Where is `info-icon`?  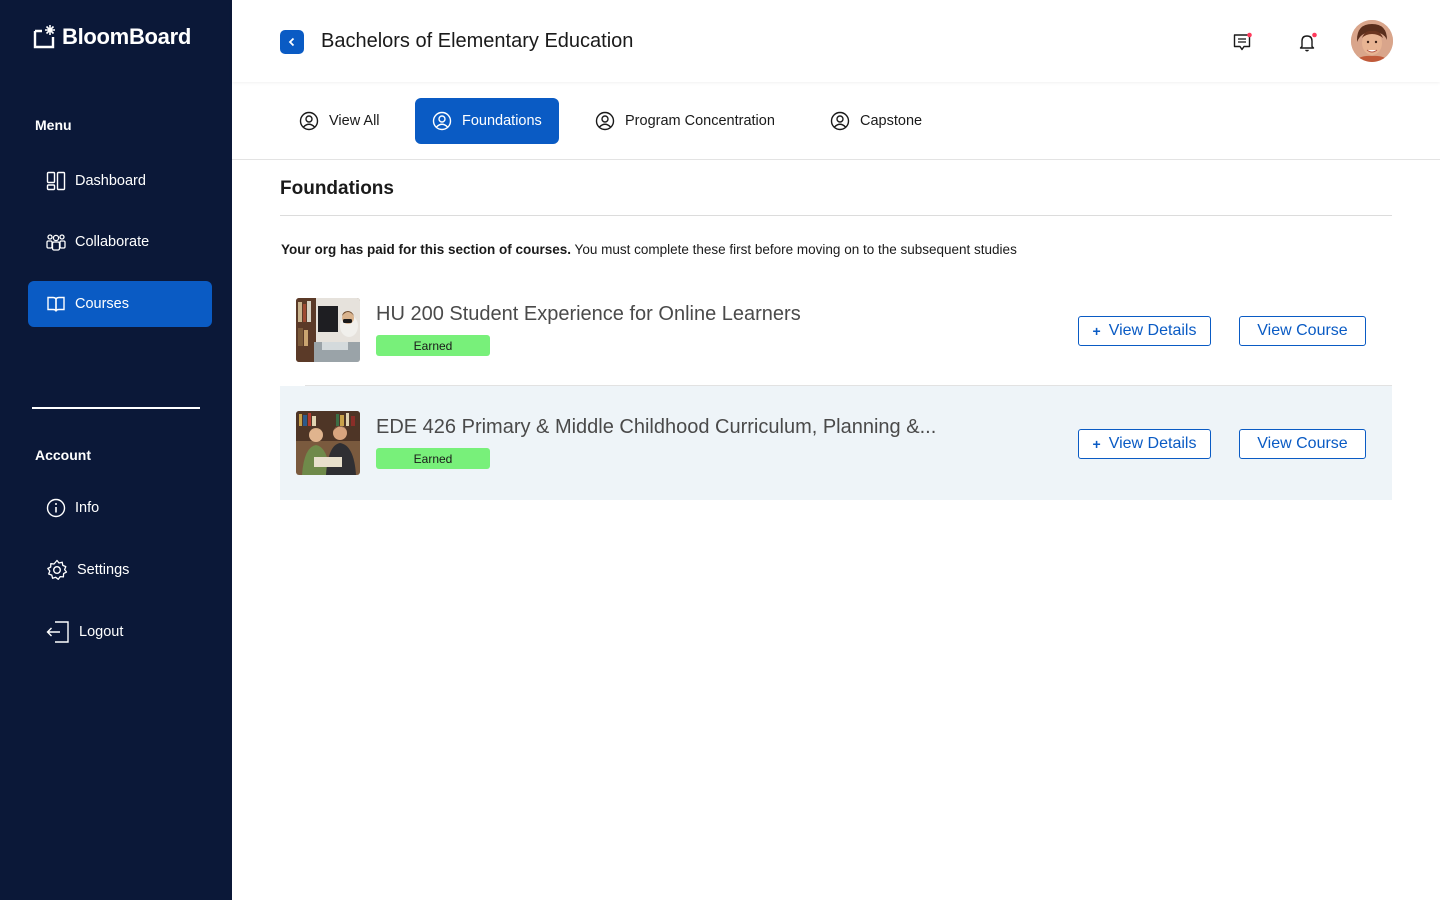
info-icon is located at coordinates (56, 508).